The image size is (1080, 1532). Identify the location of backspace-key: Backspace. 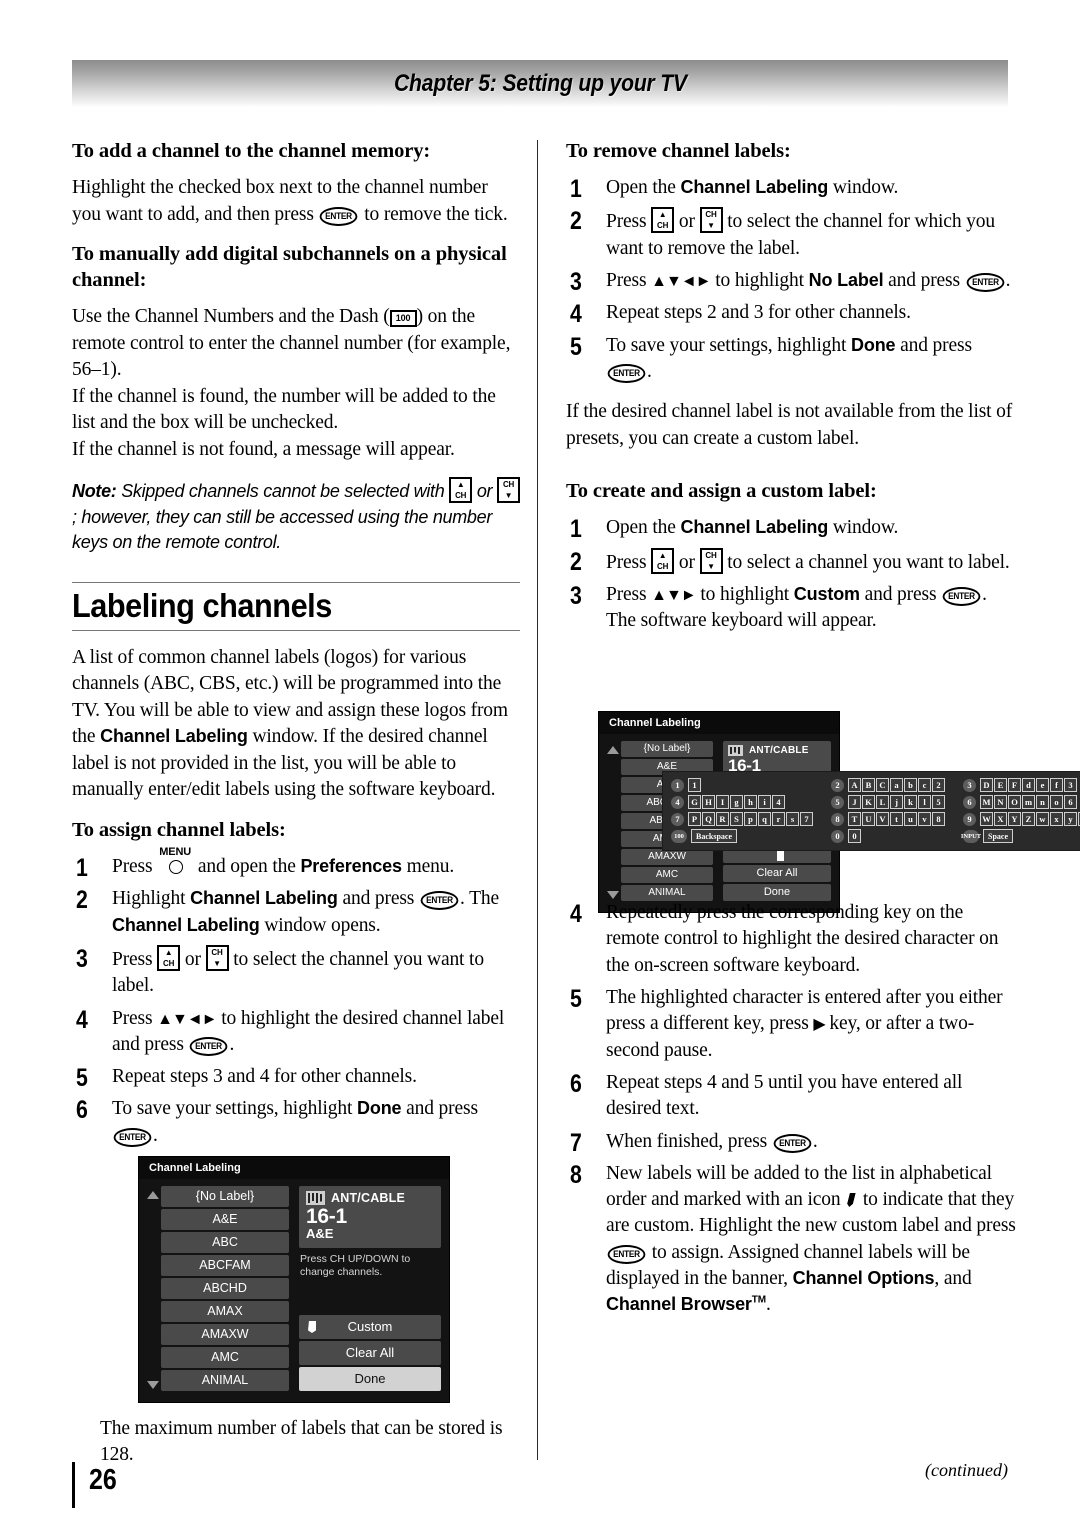
(714, 836).